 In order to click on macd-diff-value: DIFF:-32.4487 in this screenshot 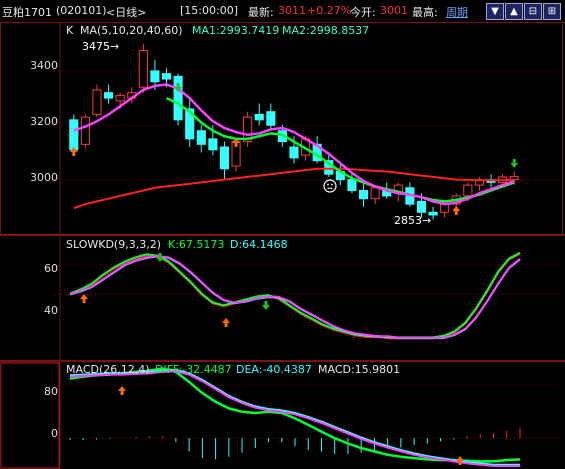, I will do `click(193, 369)`.